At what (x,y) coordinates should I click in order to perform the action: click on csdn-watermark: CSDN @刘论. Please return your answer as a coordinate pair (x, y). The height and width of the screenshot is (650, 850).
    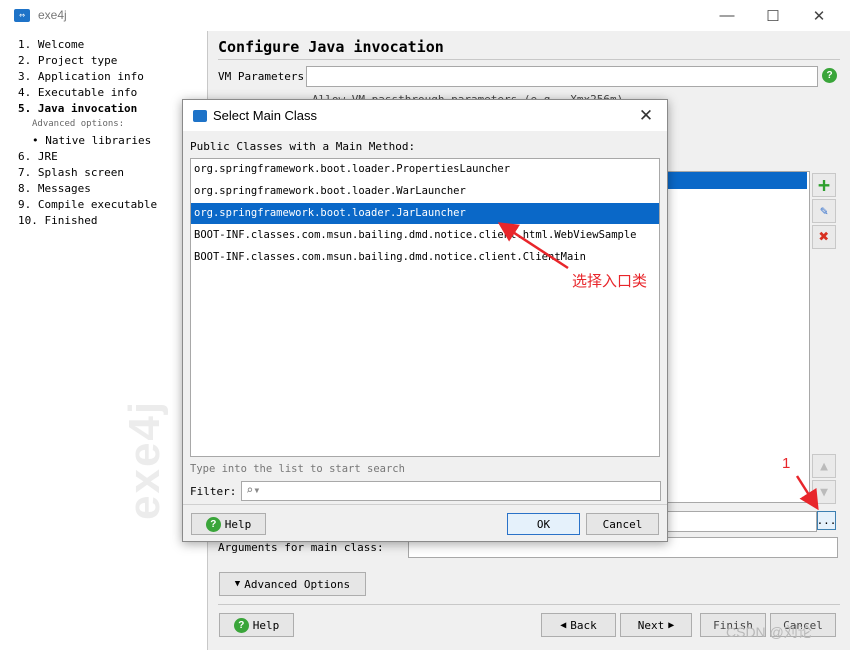
    Looking at the image, I should click on (769, 632).